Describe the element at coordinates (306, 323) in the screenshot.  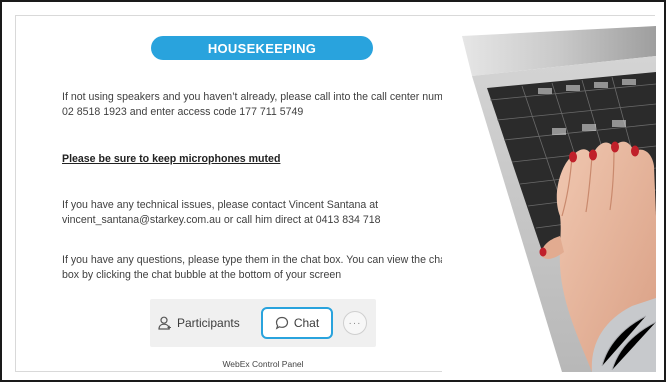
I see `chat-label: Chat` at that location.